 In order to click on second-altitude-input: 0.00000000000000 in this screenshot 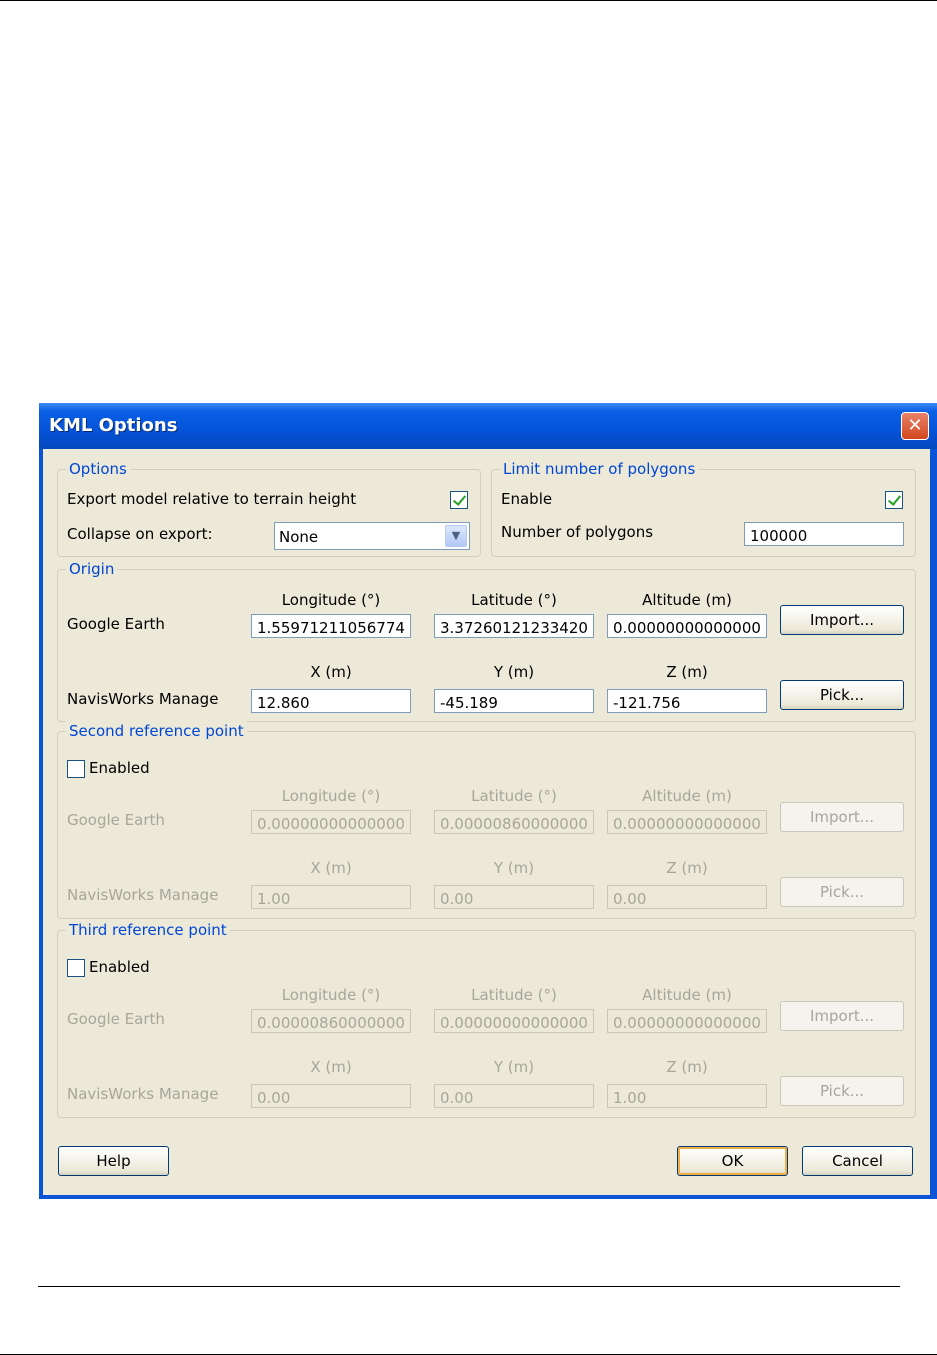, I will do `click(687, 822)`.